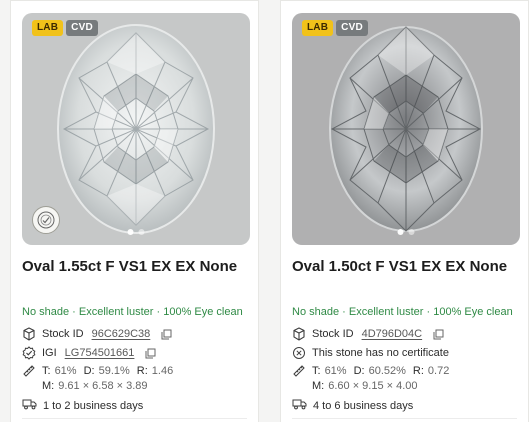  Describe the element at coordinates (438, 371) in the screenshot. I see `ratio-value: 0.72` at that location.